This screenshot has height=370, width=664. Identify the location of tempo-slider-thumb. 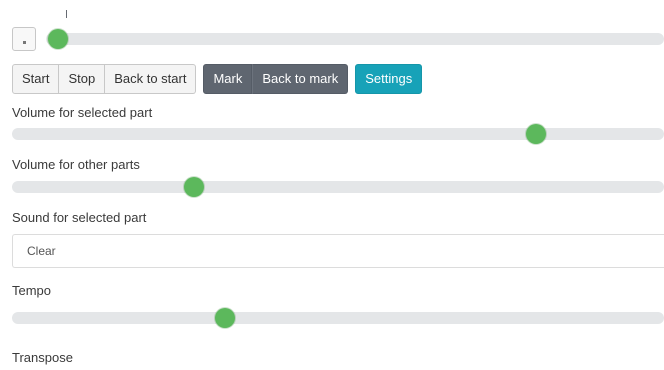
(224, 318).